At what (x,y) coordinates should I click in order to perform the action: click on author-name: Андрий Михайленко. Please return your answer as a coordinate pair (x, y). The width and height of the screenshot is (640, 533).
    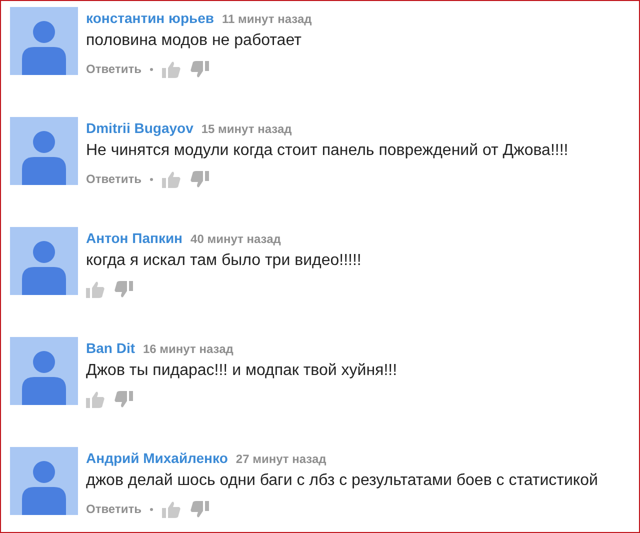
    Looking at the image, I should click on (157, 458).